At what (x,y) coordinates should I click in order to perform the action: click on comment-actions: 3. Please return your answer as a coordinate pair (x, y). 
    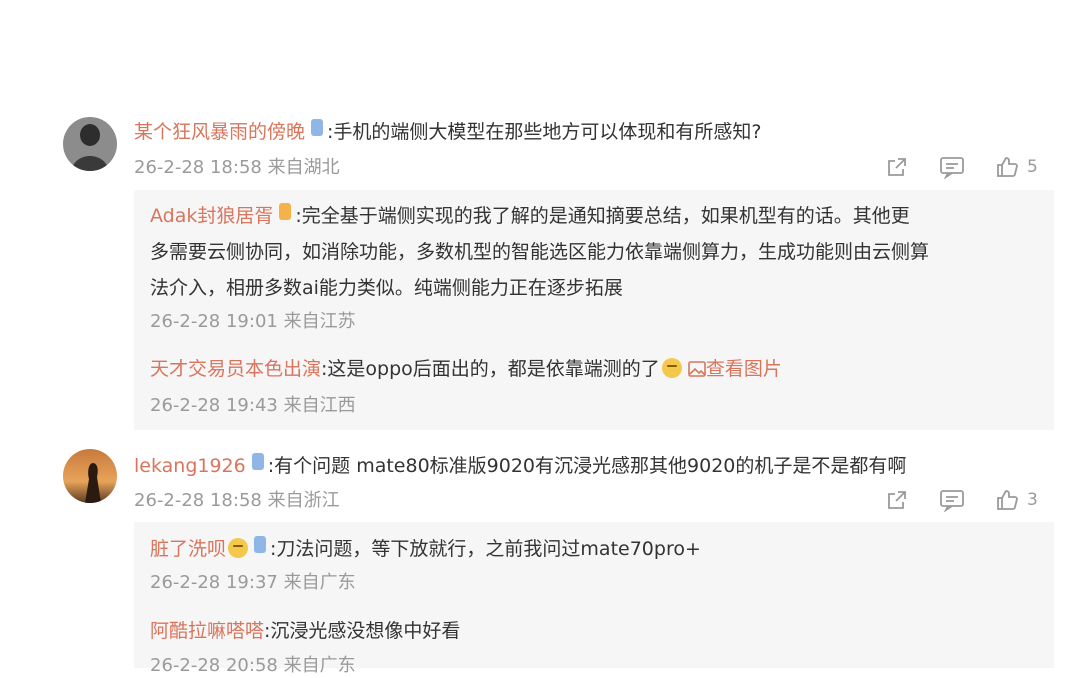
    Looking at the image, I should click on (961, 500).